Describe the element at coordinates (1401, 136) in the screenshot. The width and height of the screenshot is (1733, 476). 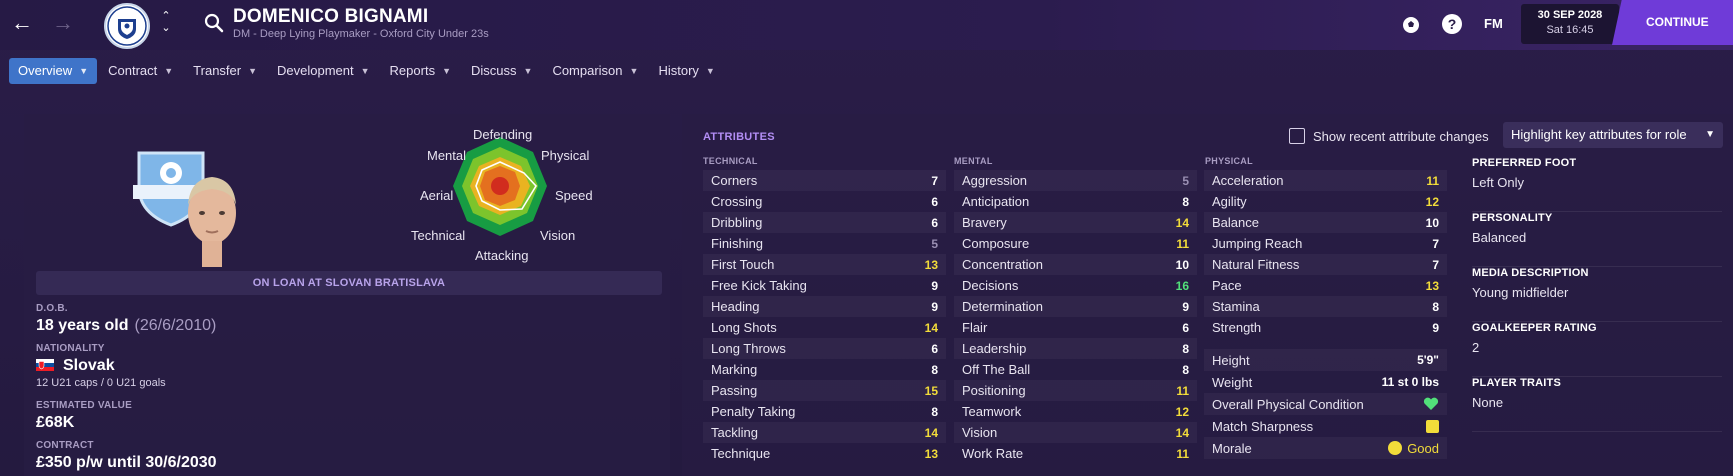
I see `recent-changes-label: Show recent attribute changes` at that location.